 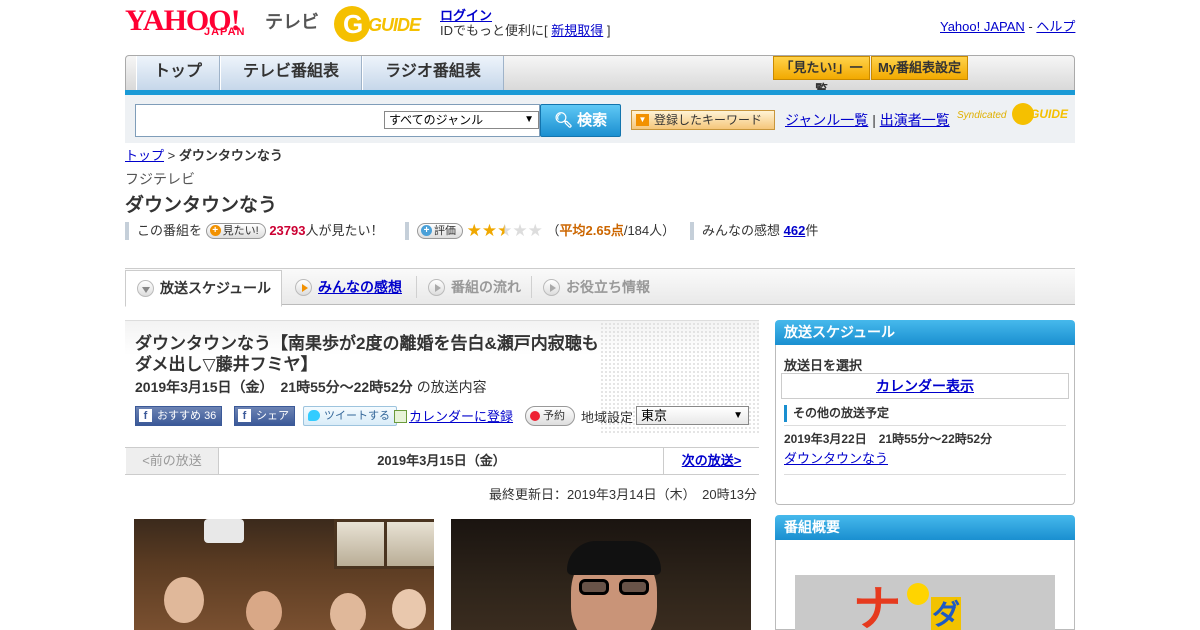 What do you see at coordinates (461, 416) in the screenshot?
I see `add-to-calendar-label: カレンダーに登録` at bounding box center [461, 416].